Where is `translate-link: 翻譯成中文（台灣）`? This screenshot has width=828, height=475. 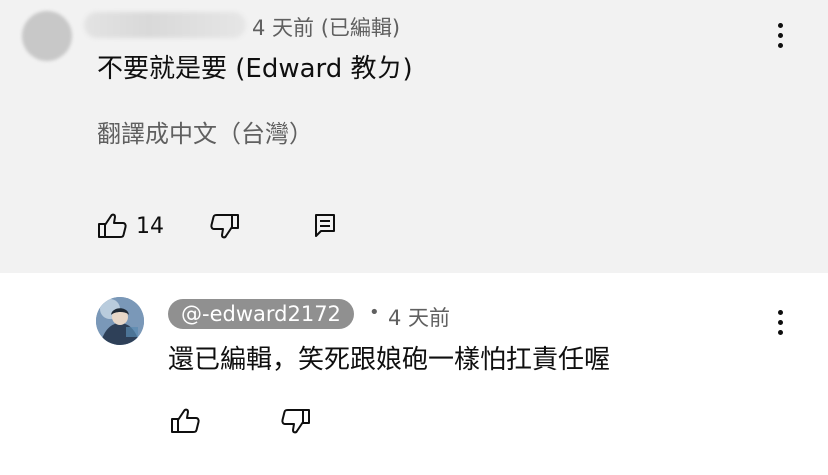
translate-link: 翻譯成中文（台灣） is located at coordinates (205, 131).